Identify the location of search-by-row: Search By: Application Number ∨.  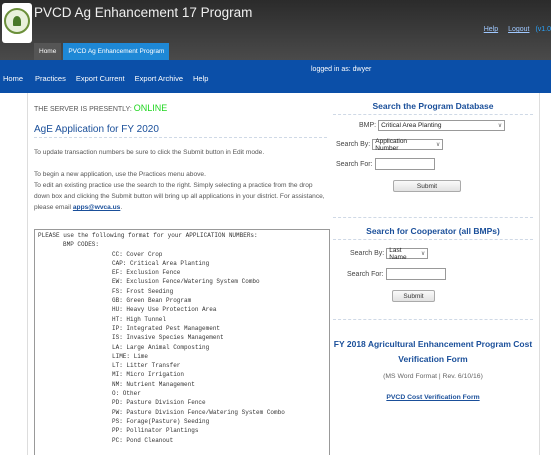
(390, 144).